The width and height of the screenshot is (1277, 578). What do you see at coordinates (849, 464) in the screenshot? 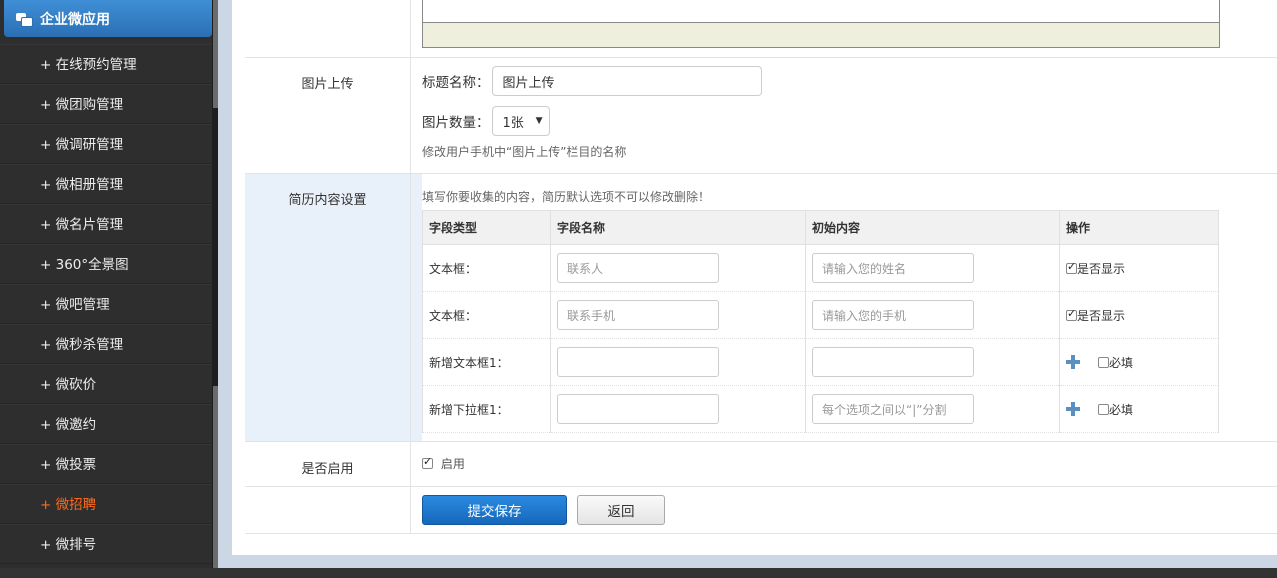
I see `enable-content: 启用` at bounding box center [849, 464].